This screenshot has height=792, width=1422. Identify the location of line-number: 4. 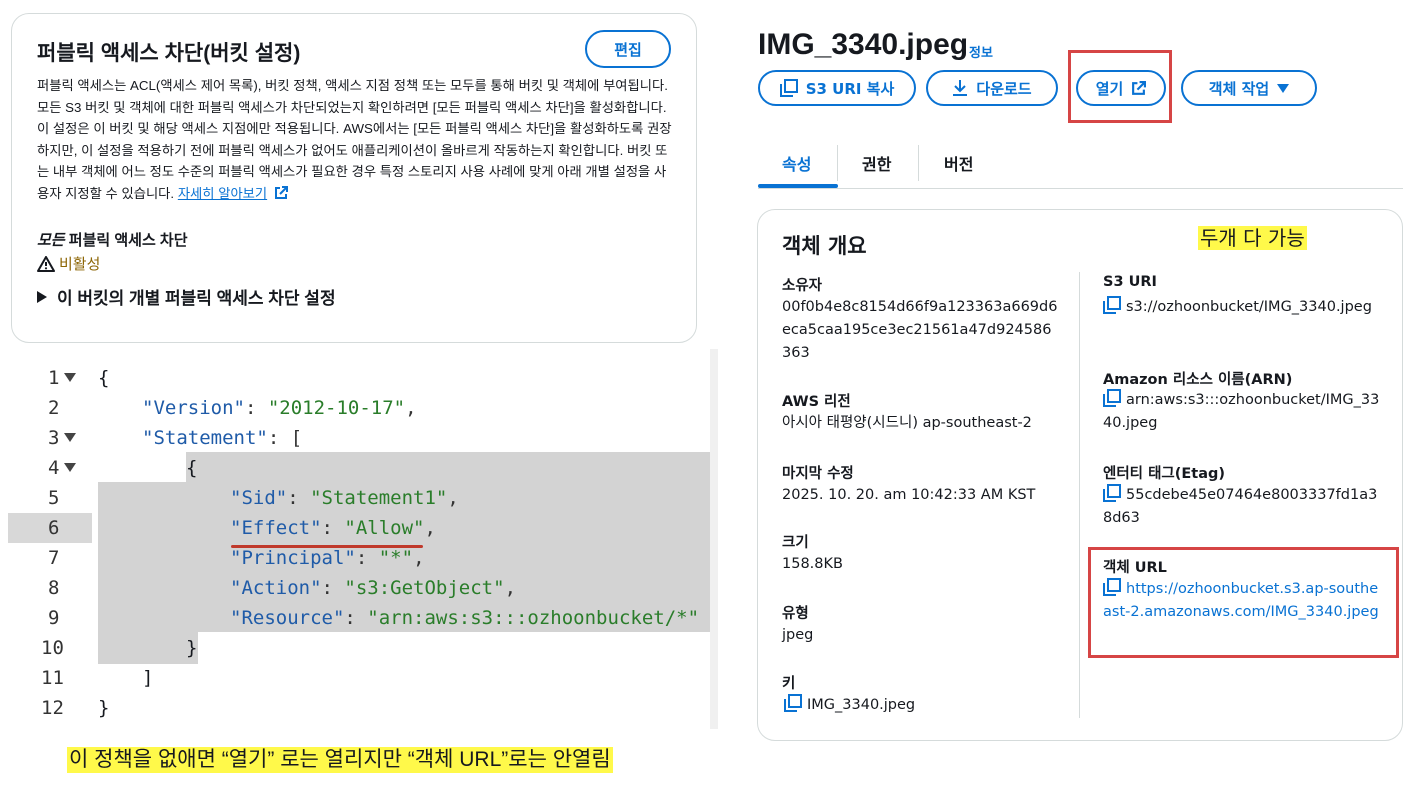
(50, 468).